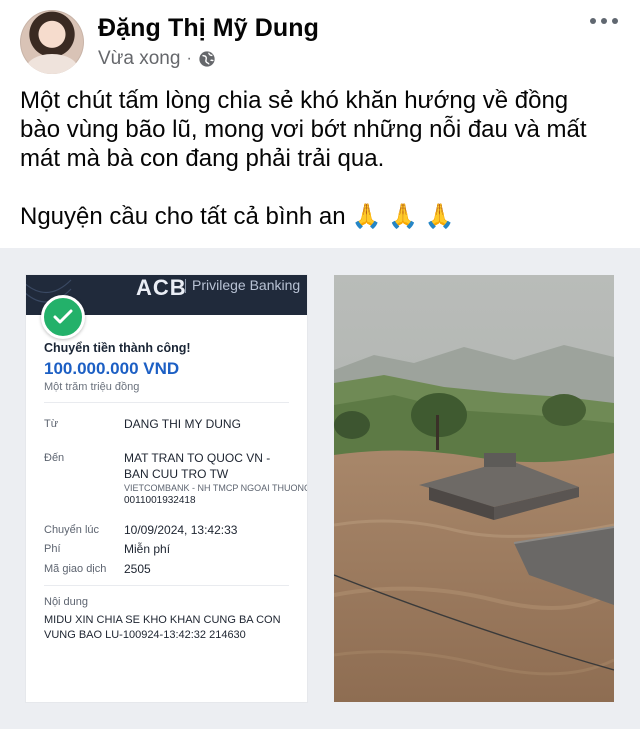  I want to click on more-options-icon, so click(604, 21).